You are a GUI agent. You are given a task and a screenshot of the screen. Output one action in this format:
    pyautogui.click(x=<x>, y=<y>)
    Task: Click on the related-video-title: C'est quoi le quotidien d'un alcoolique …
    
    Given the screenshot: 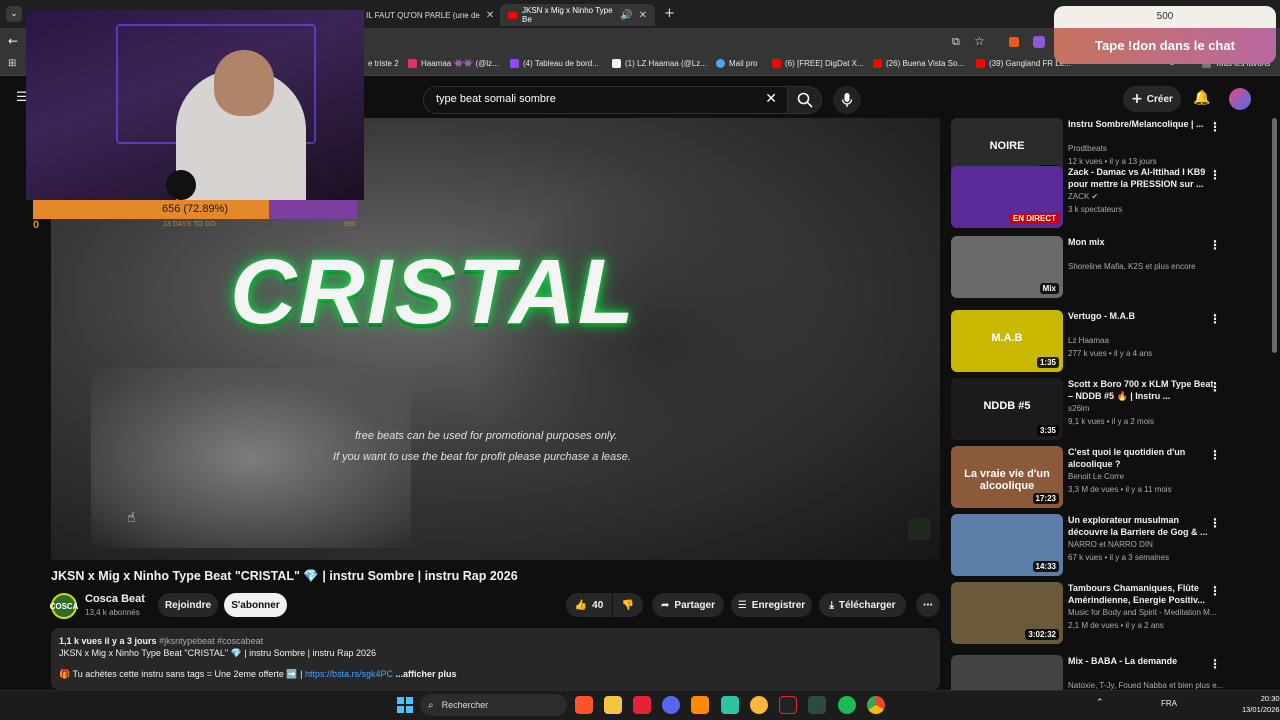 What is the action you would take?
    pyautogui.click(x=1143, y=458)
    